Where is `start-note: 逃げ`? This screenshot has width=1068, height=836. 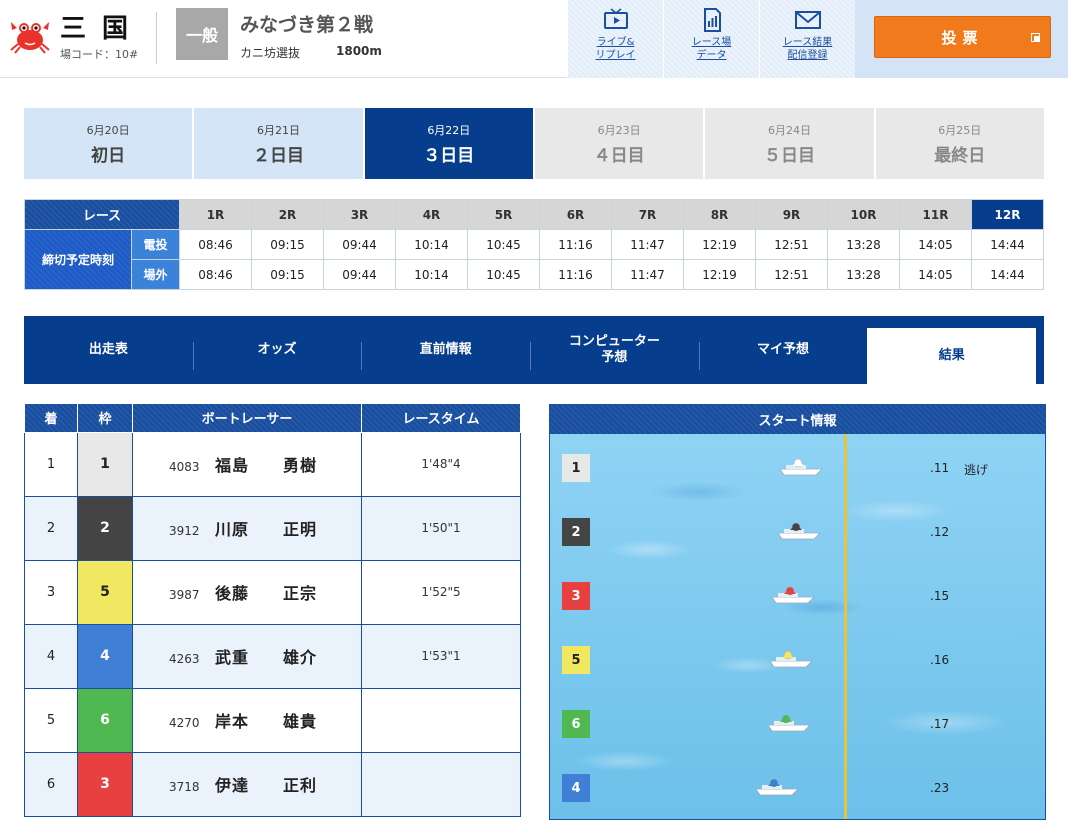
start-note: 逃げ is located at coordinates (976, 470).